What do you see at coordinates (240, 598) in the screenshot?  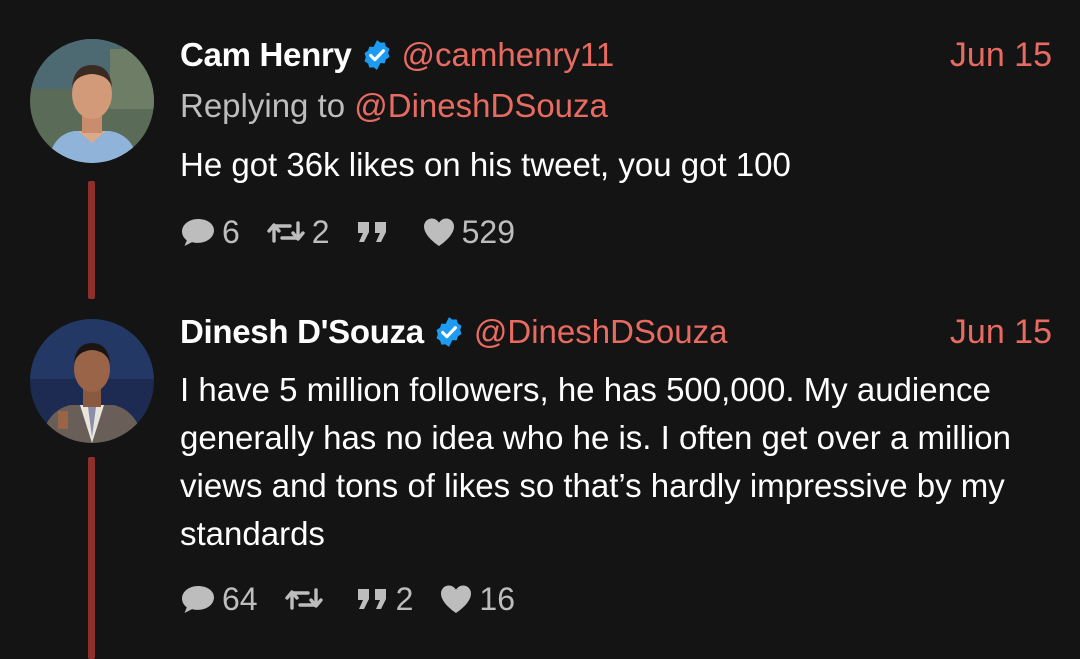 I see `reply-count: 64` at bounding box center [240, 598].